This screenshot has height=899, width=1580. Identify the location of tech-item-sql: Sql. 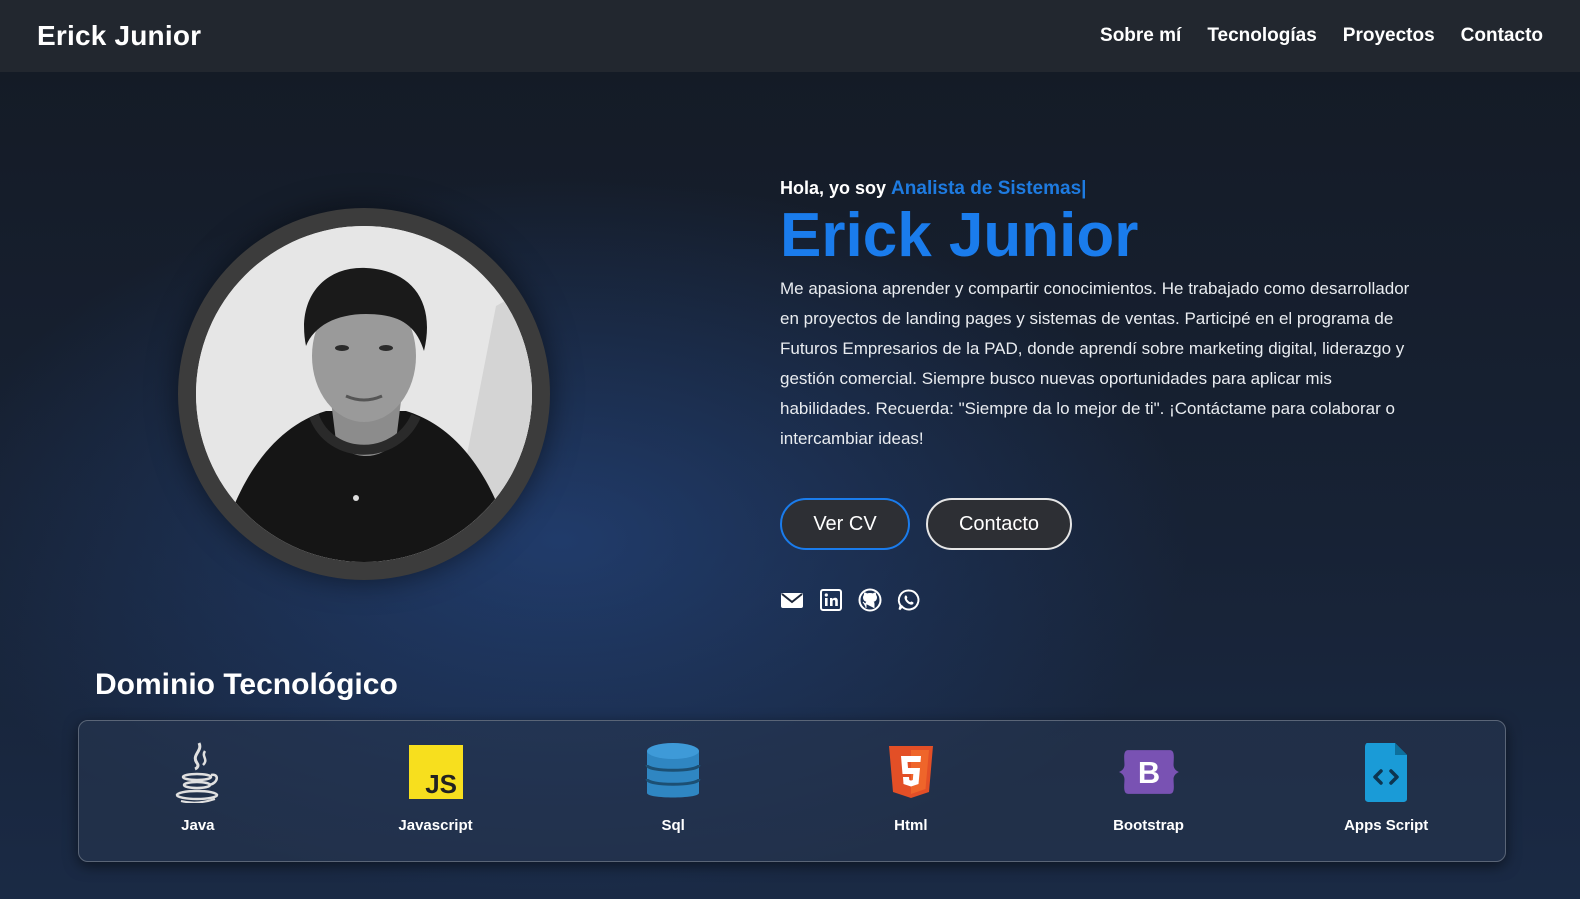
(673, 791).